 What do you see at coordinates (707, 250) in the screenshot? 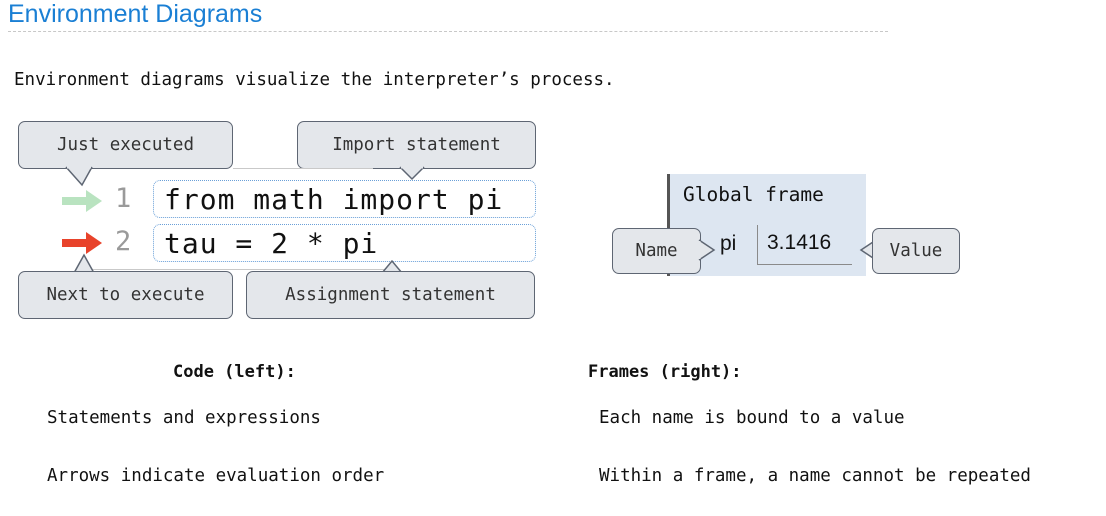
I see `name-callout-pointer` at bounding box center [707, 250].